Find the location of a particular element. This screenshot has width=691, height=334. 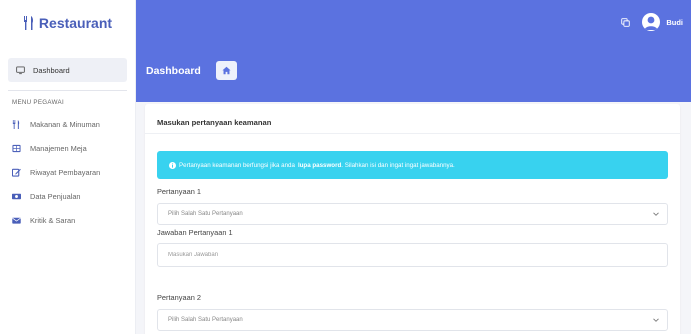

sidebar-item-label: Manajemen Meja is located at coordinates (58, 148).